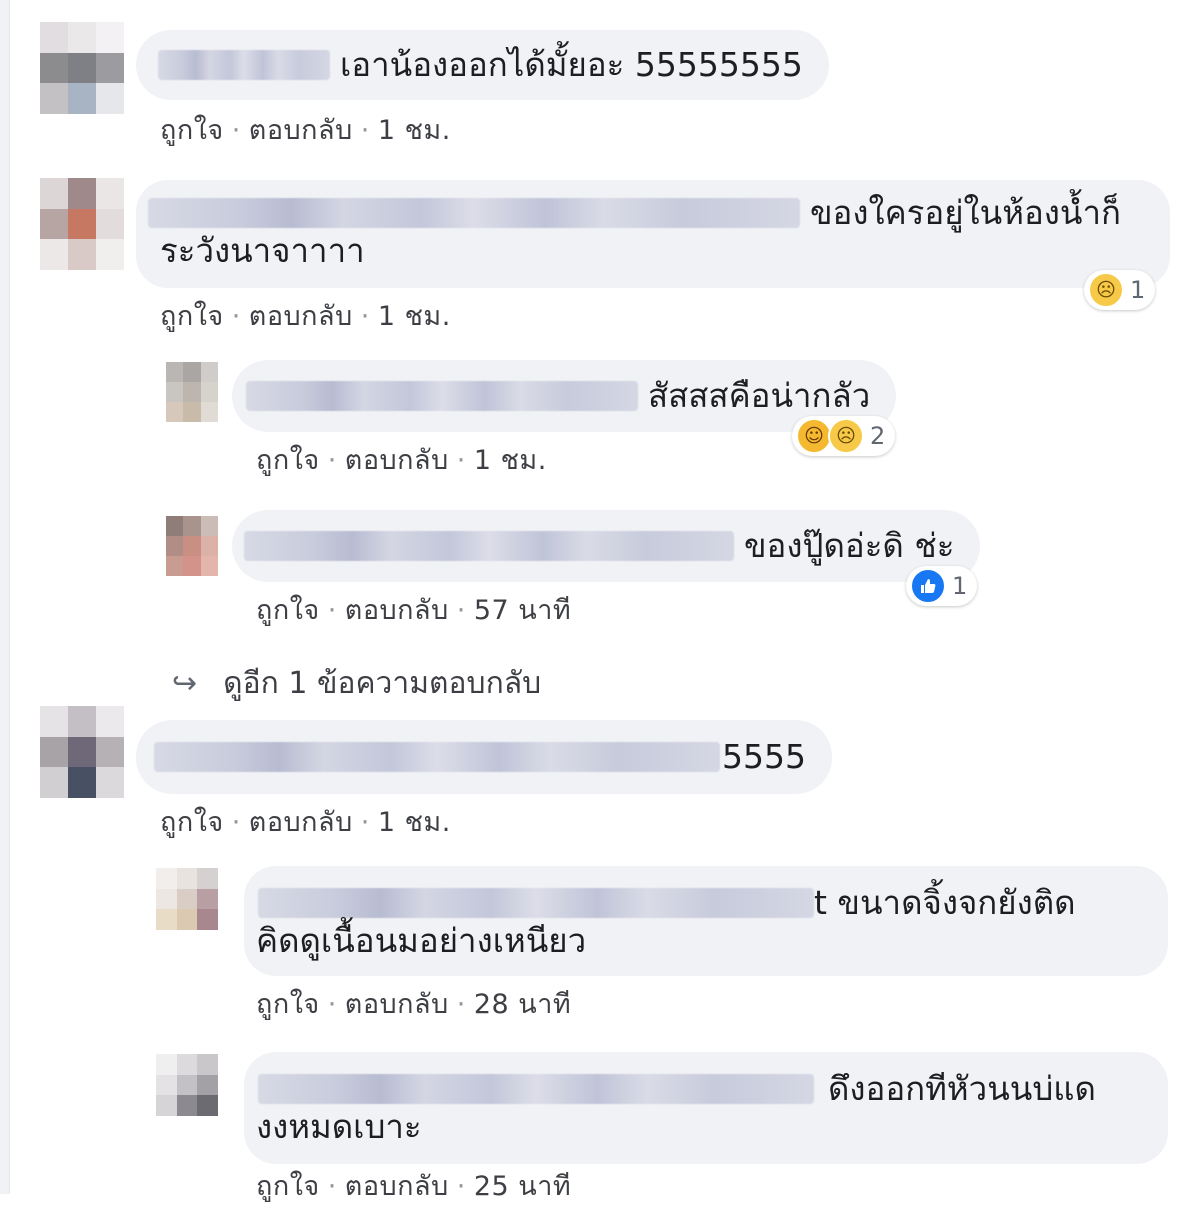 The image size is (1200, 1207). I want to click on reply-bubble: ดึงออกทีหัวนนบ่แด งงหมดเบาะ, so click(706, 1108).